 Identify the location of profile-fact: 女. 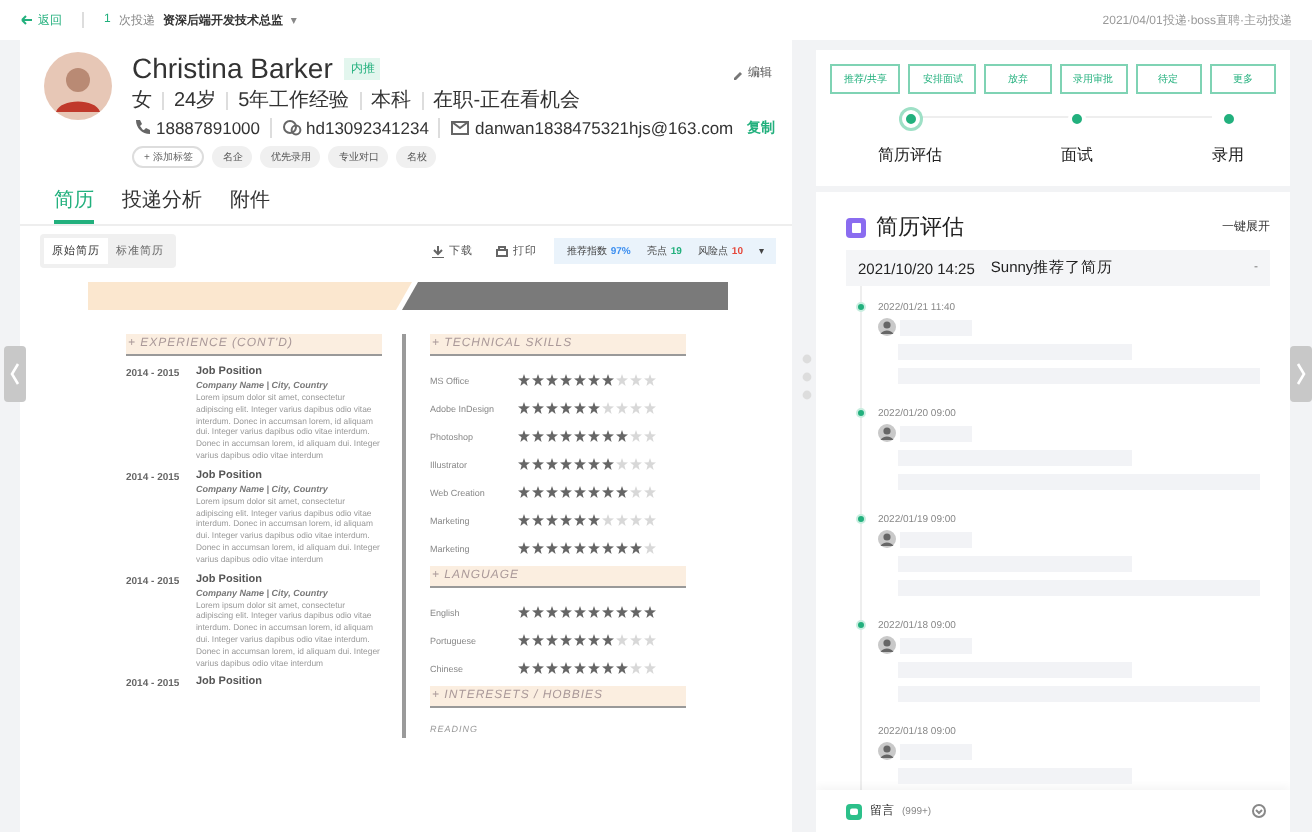
(143, 101).